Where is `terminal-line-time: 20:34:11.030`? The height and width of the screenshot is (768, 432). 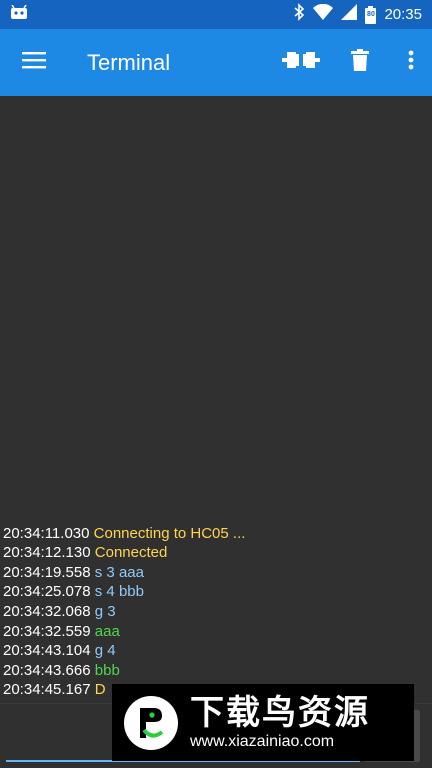 terminal-line-time: 20:34:11.030 is located at coordinates (46, 533).